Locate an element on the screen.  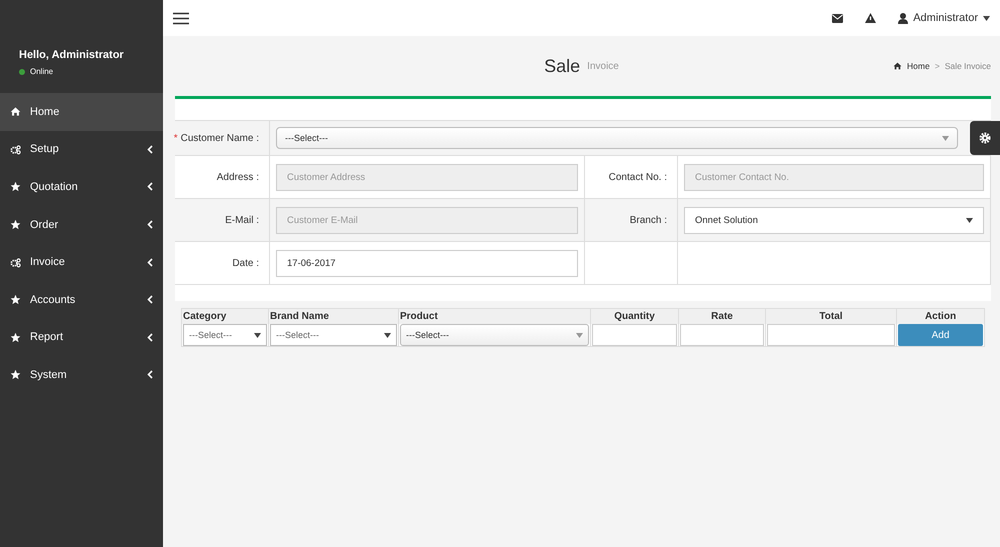
status-text: Online is located at coordinates (42, 71).